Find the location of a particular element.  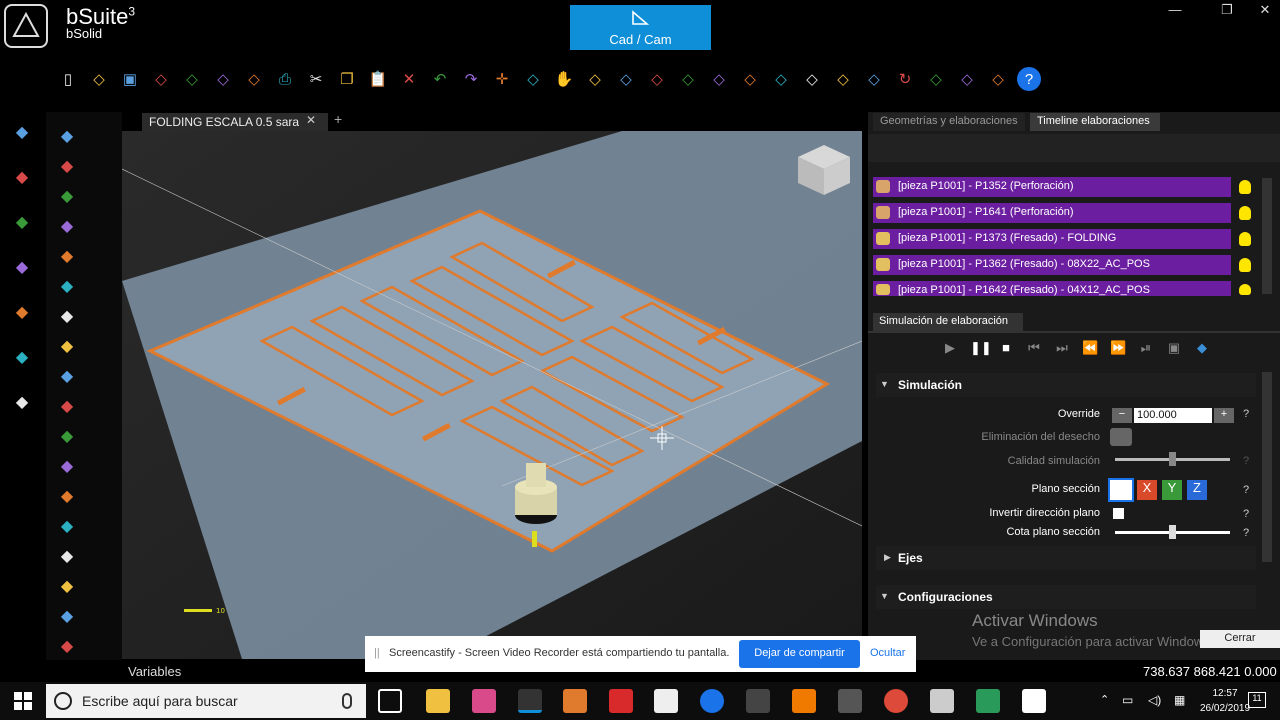

close-icon: ✕ is located at coordinates (1265, 12).